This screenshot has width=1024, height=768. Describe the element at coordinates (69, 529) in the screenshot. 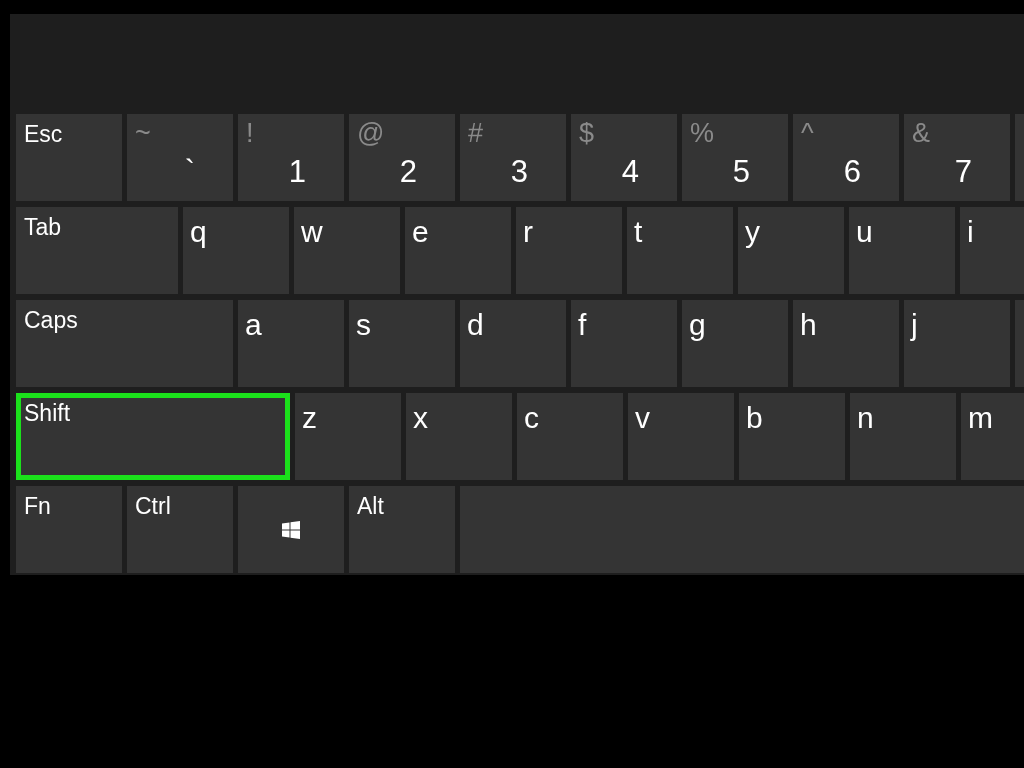

I see `key: Fn` at that location.